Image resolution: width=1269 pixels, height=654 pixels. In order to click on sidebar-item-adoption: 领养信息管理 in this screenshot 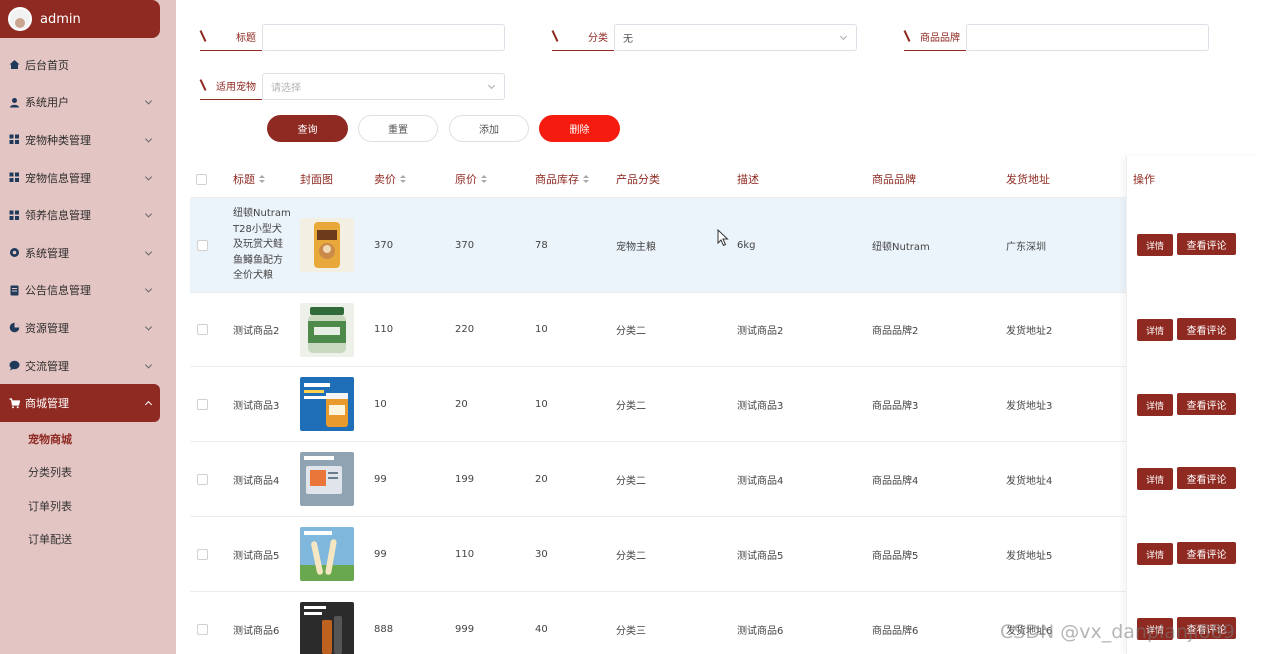, I will do `click(88, 215)`.